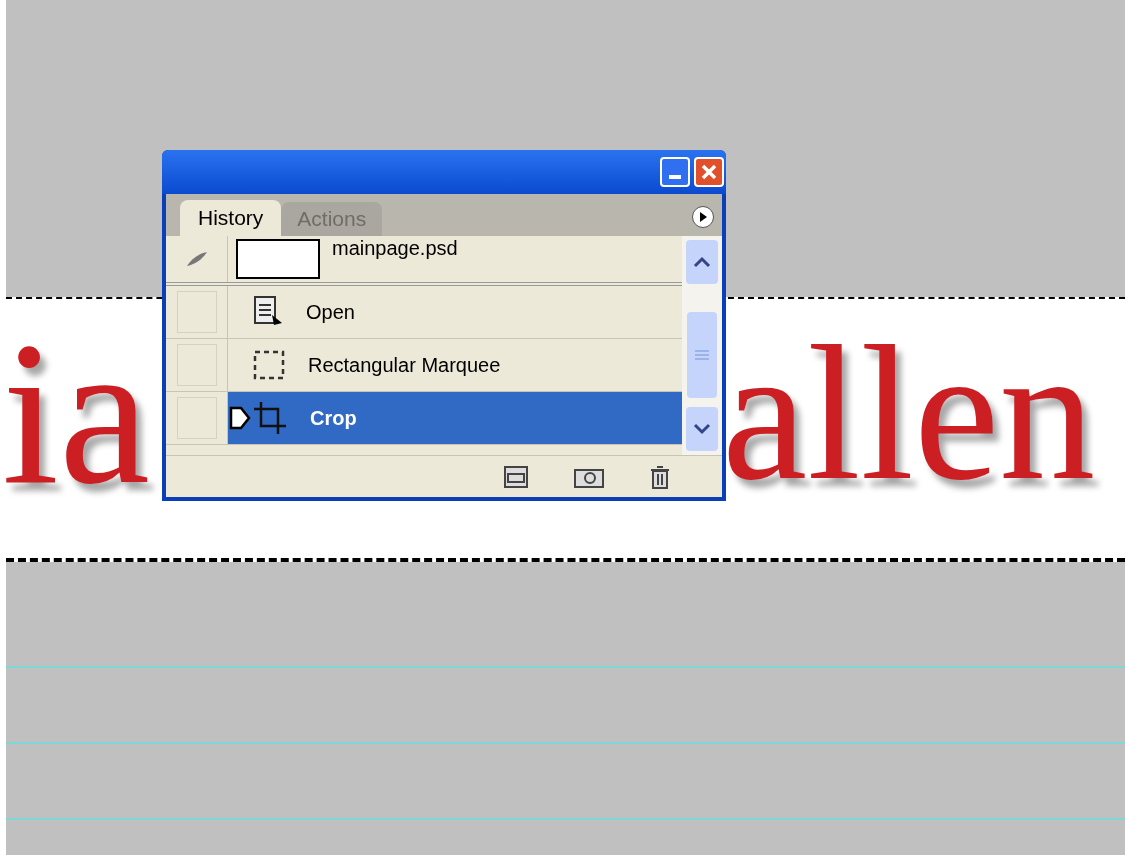  What do you see at coordinates (702, 355) in the screenshot?
I see `scrollbar-thumb` at bounding box center [702, 355].